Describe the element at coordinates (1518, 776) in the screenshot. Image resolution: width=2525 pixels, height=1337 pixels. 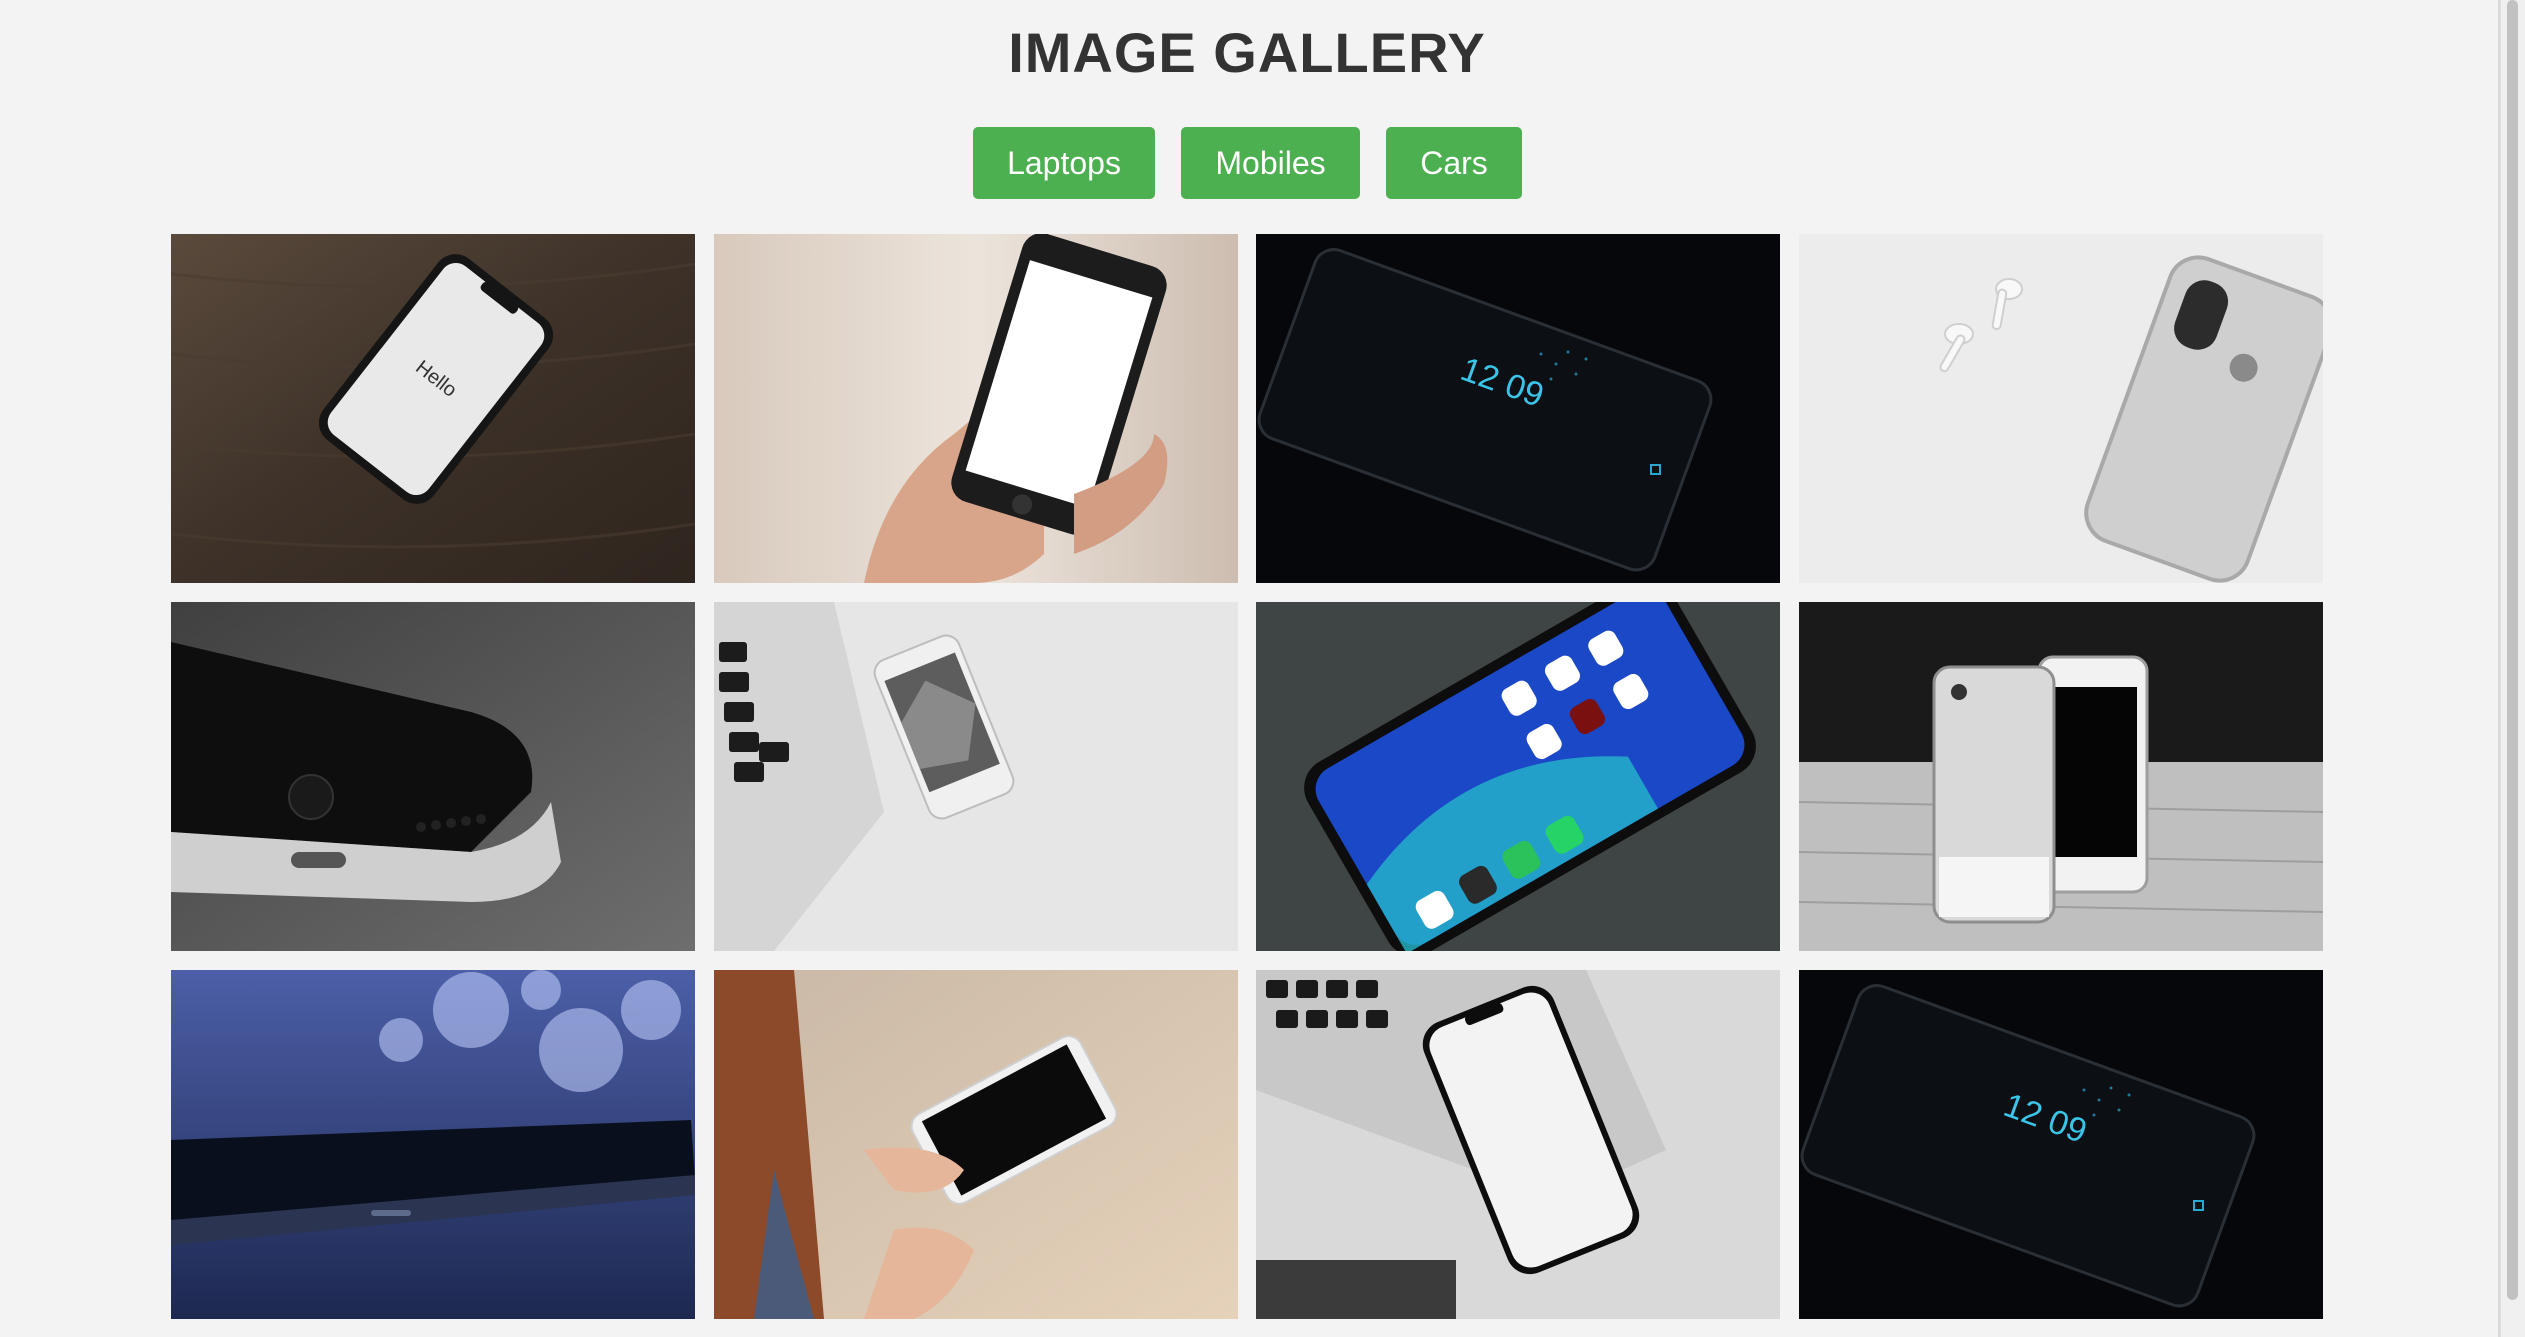
I see `gallery-image-phone-app-icons` at that location.